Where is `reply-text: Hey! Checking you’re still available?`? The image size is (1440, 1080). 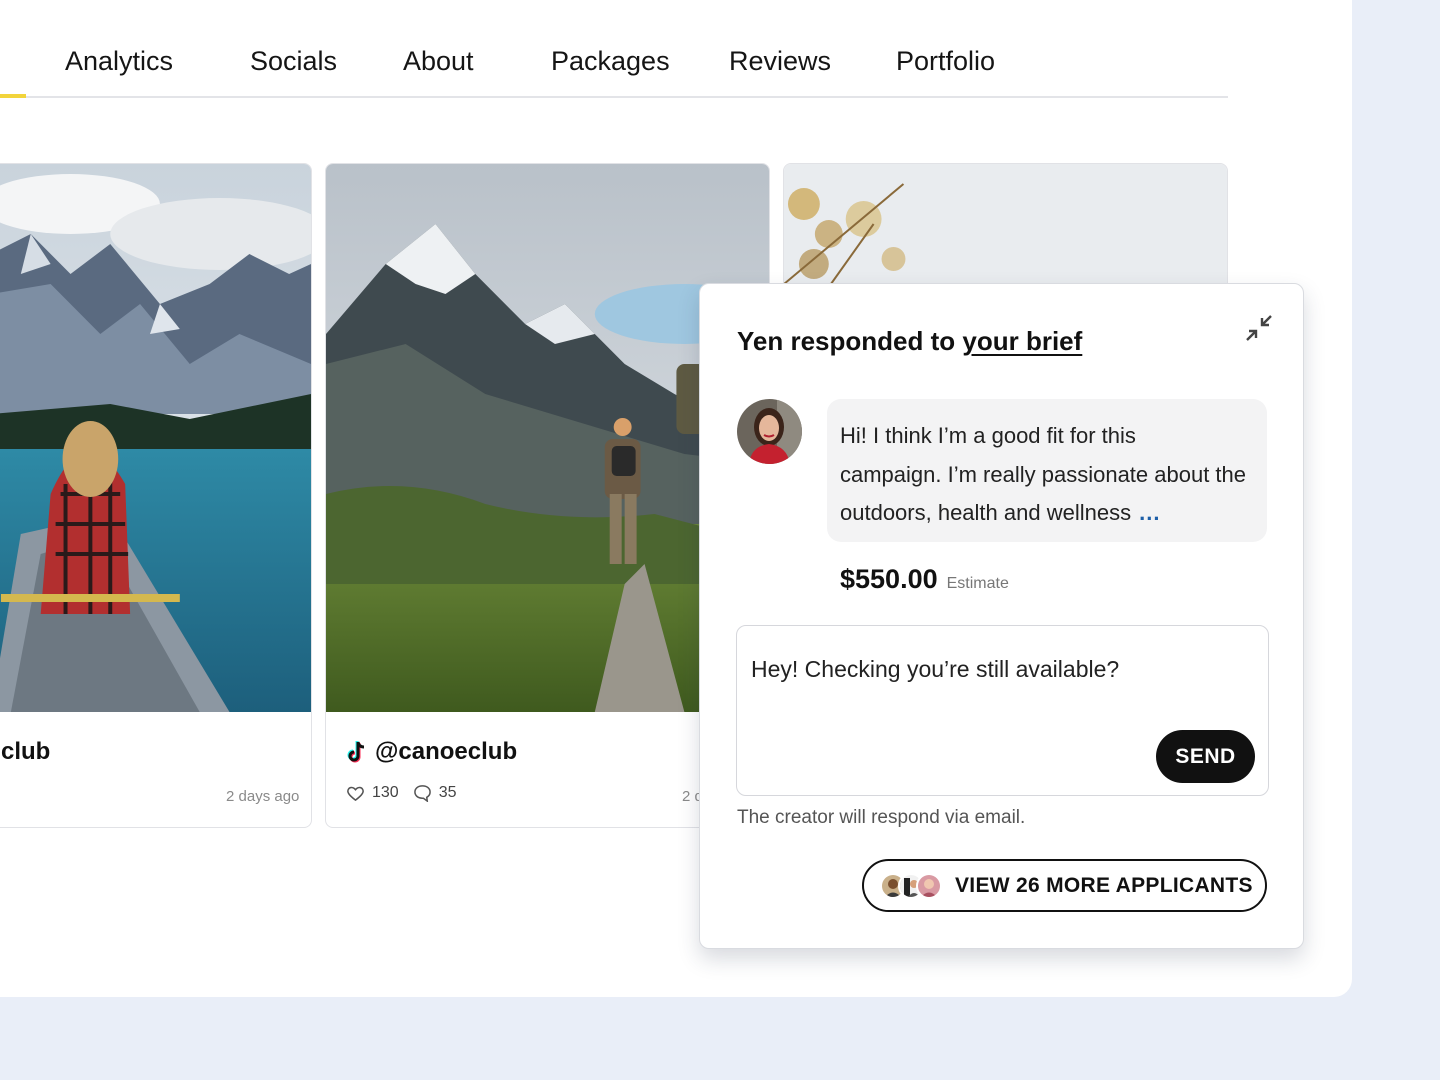 reply-text: Hey! Checking you’re still available? is located at coordinates (935, 669).